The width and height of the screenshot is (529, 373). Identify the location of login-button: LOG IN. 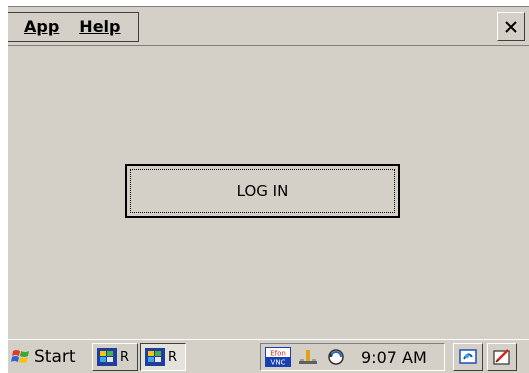
(262, 191).